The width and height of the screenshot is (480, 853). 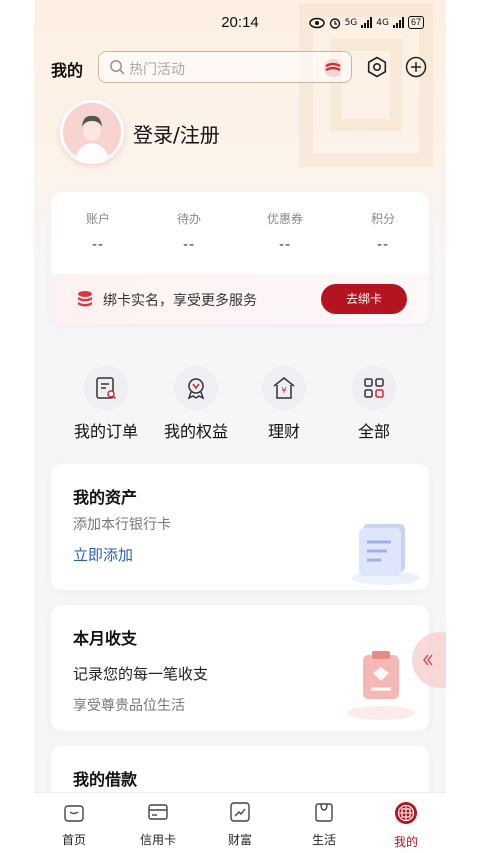 What do you see at coordinates (334, 23) in the screenshot?
I see `alarm-icon` at bounding box center [334, 23].